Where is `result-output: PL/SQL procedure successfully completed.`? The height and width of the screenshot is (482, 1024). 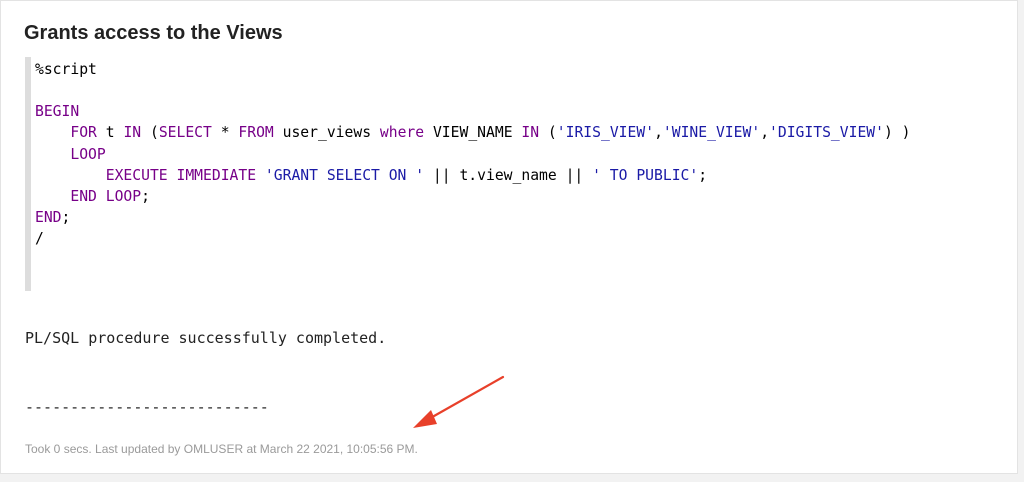 result-output: PL/SQL procedure successfully completed. is located at coordinates (206, 338).